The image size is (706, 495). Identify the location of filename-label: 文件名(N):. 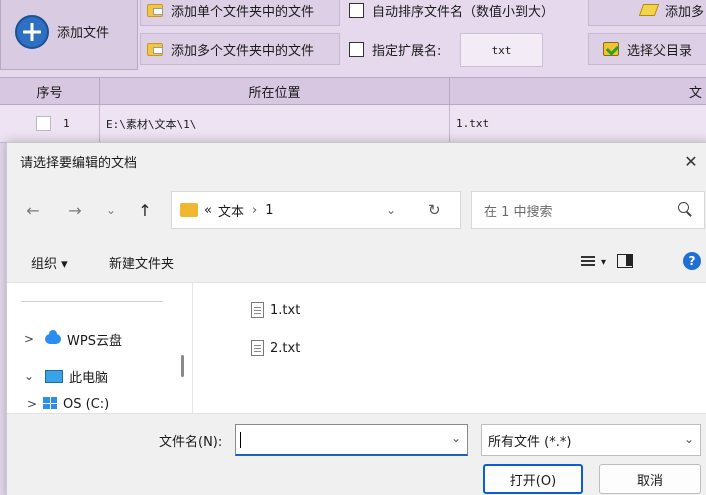
(191, 442).